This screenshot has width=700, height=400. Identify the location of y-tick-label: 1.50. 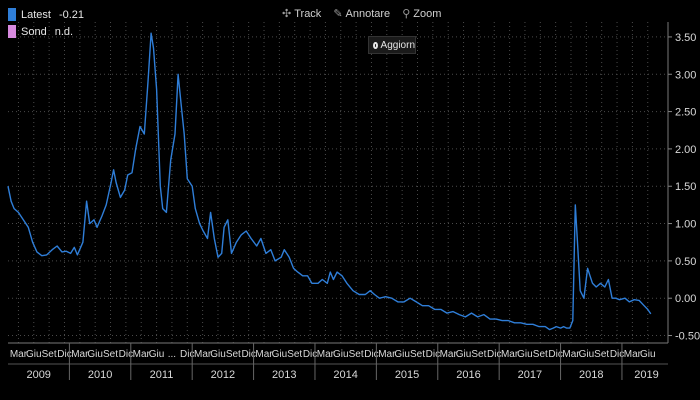
(685, 187).